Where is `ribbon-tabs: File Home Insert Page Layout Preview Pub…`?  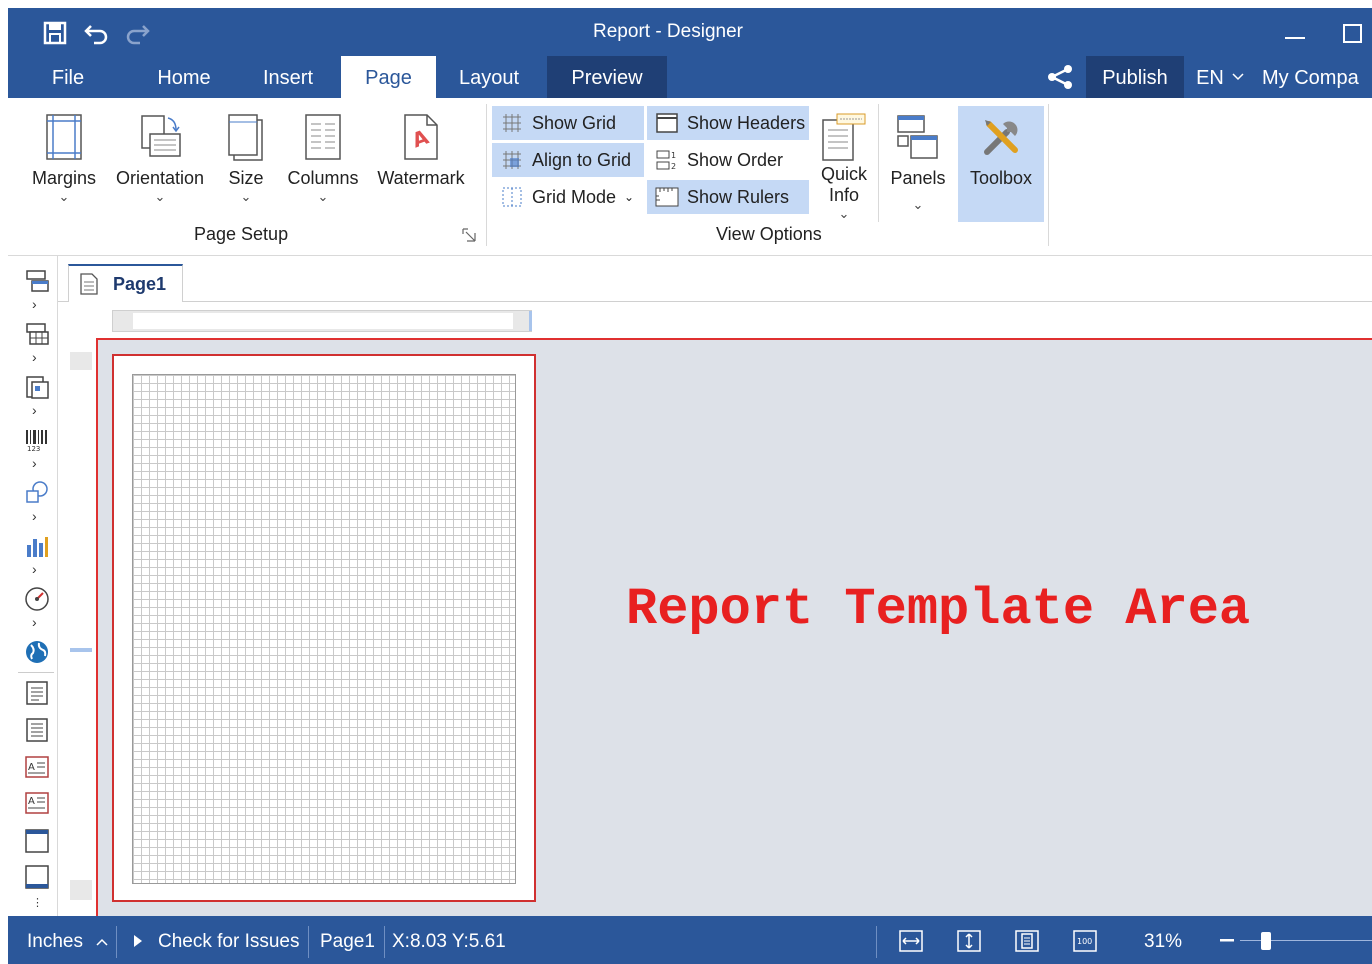 ribbon-tabs: File Home Insert Page Layout Preview Pub… is located at coordinates (690, 77).